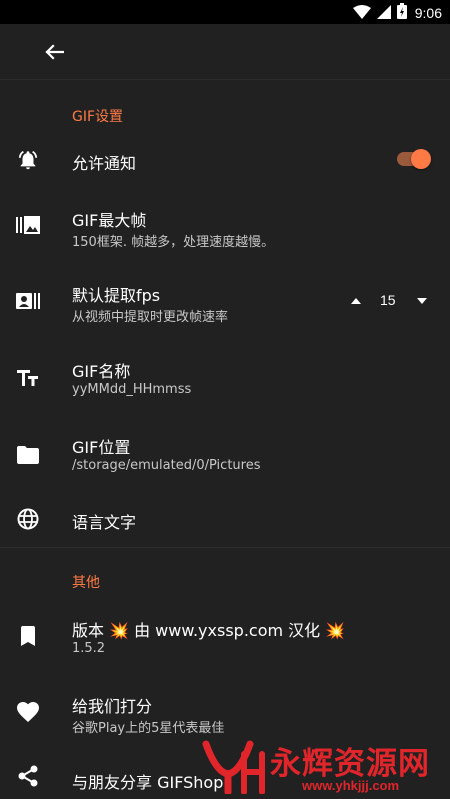  What do you see at coordinates (28, 455) in the screenshot?
I see `folder-icon` at bounding box center [28, 455].